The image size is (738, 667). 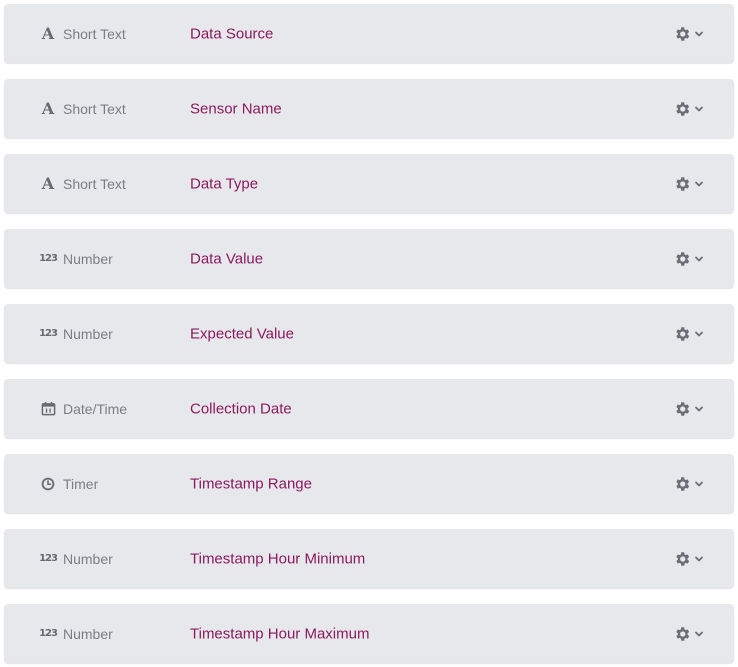 I want to click on calendar-icon, so click(x=48, y=409).